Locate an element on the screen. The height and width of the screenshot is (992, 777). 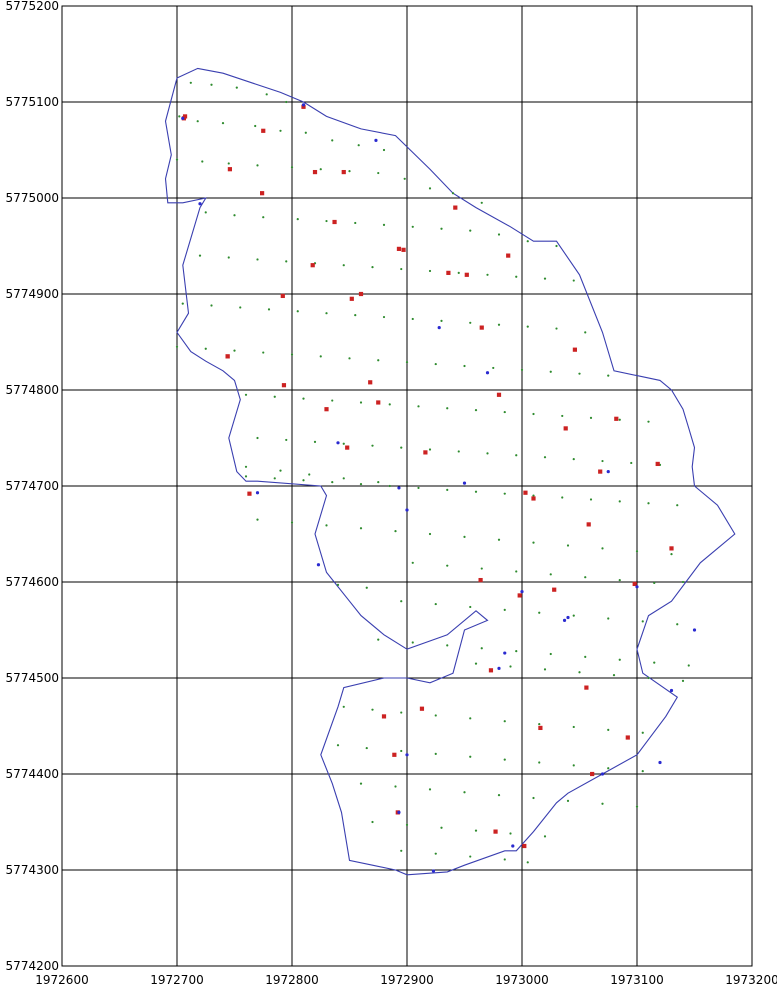
y-tick-label: 5775100 is located at coordinates (32, 102).